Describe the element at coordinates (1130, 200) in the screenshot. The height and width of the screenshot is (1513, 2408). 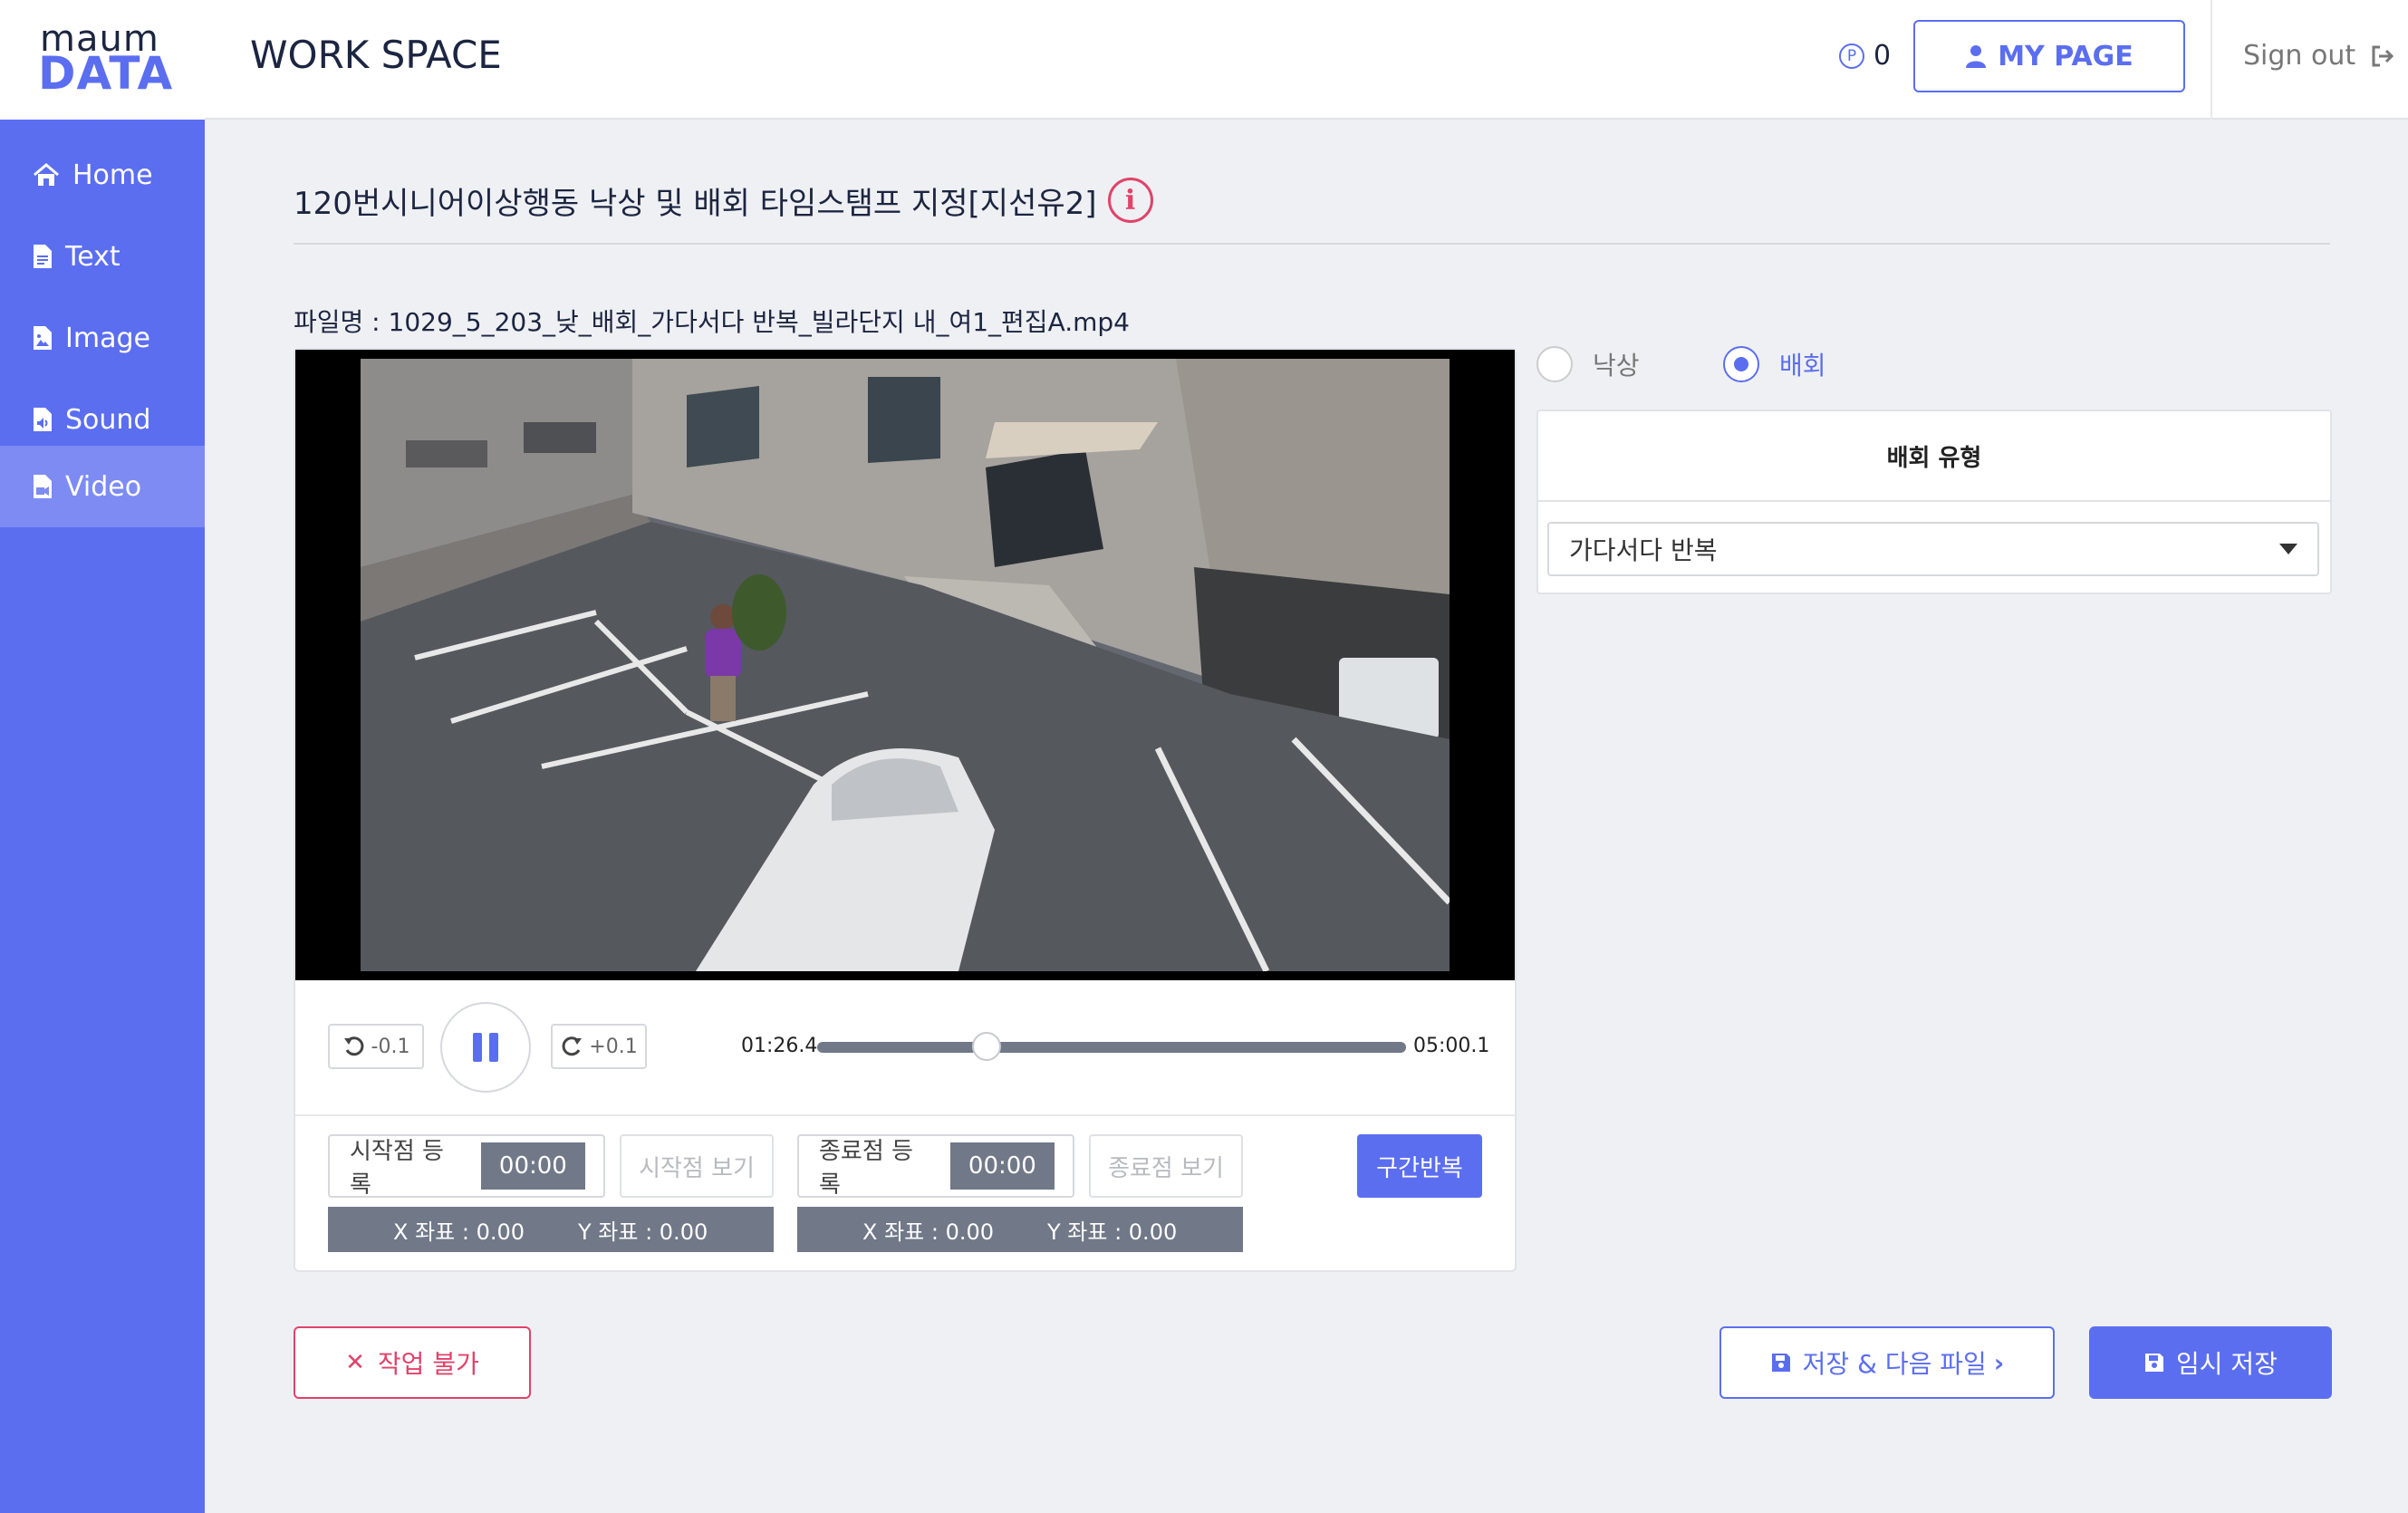
I see `info-icon: i` at that location.